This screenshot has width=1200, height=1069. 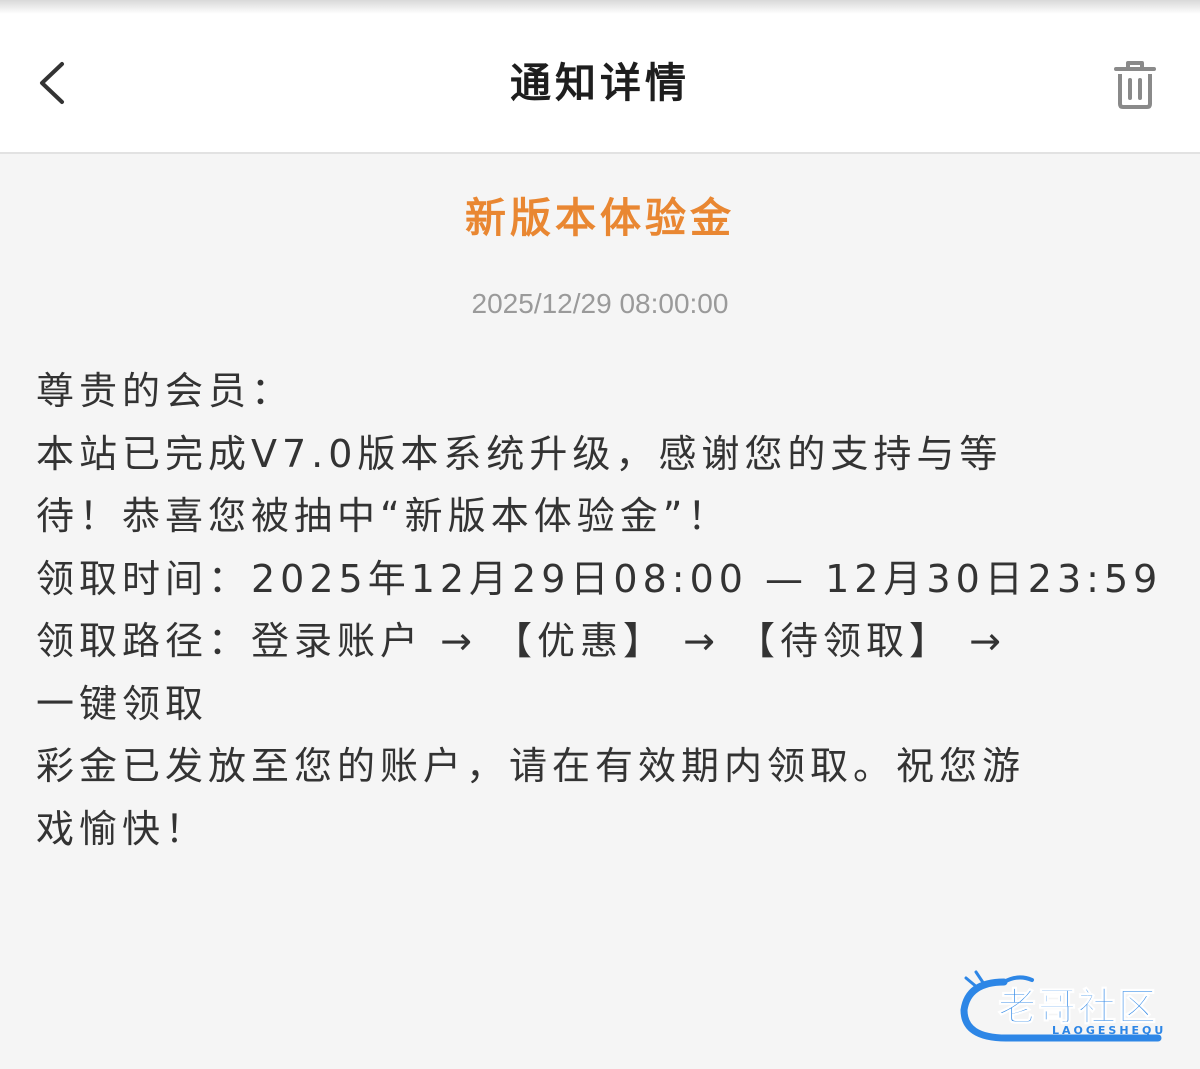 I want to click on notice-body-line: 戏愉快！, so click(x=122, y=828).